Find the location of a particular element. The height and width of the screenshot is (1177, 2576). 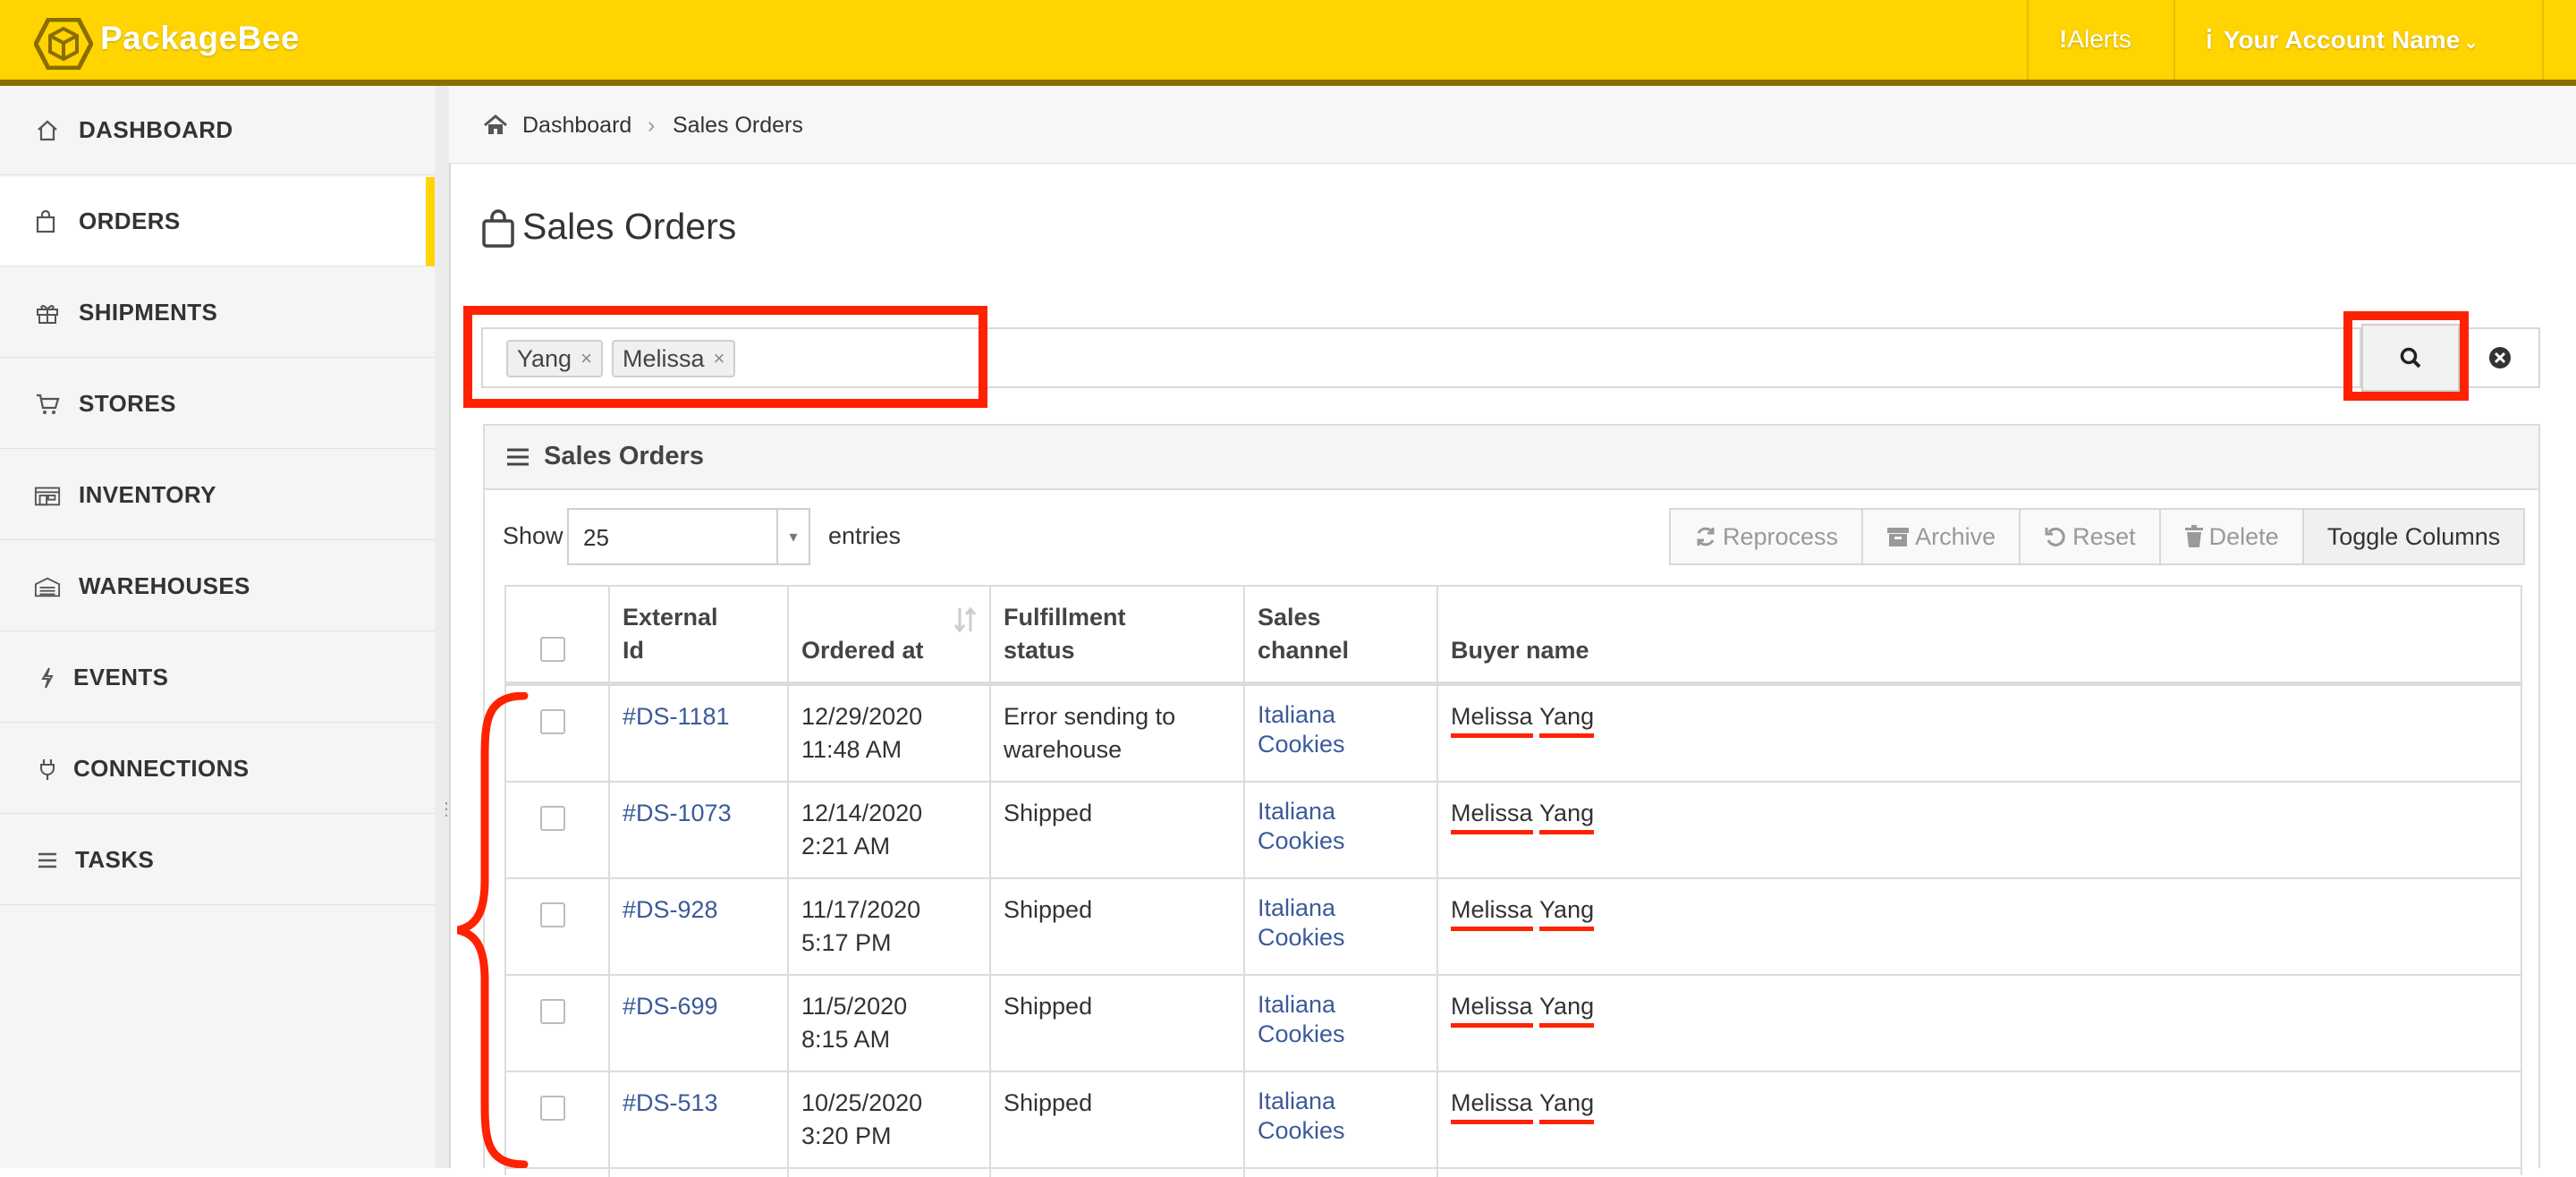

column-header-sales-channel: Sales channel is located at coordinates (1303, 634).